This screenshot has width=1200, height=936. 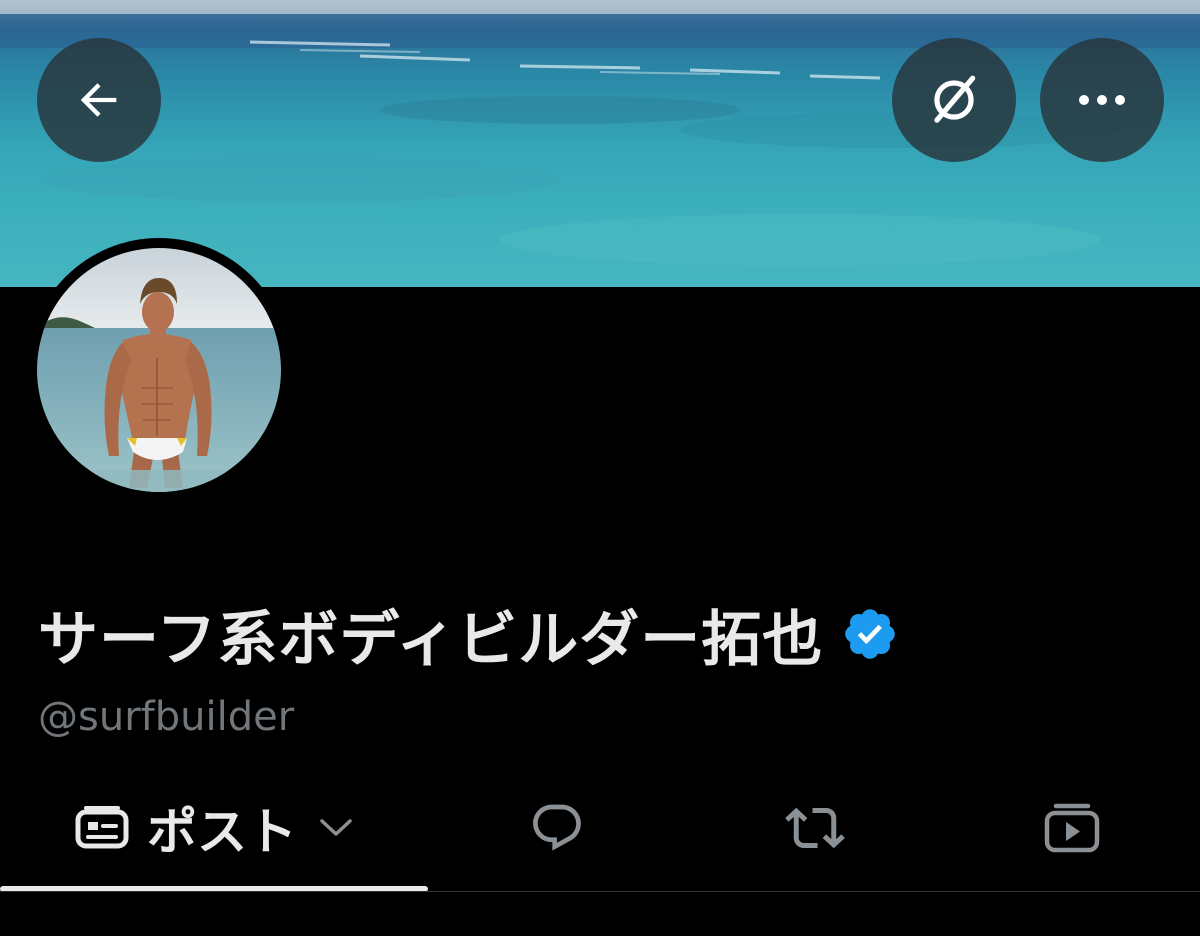 I want to click on avatar-photo, so click(x=159, y=370).